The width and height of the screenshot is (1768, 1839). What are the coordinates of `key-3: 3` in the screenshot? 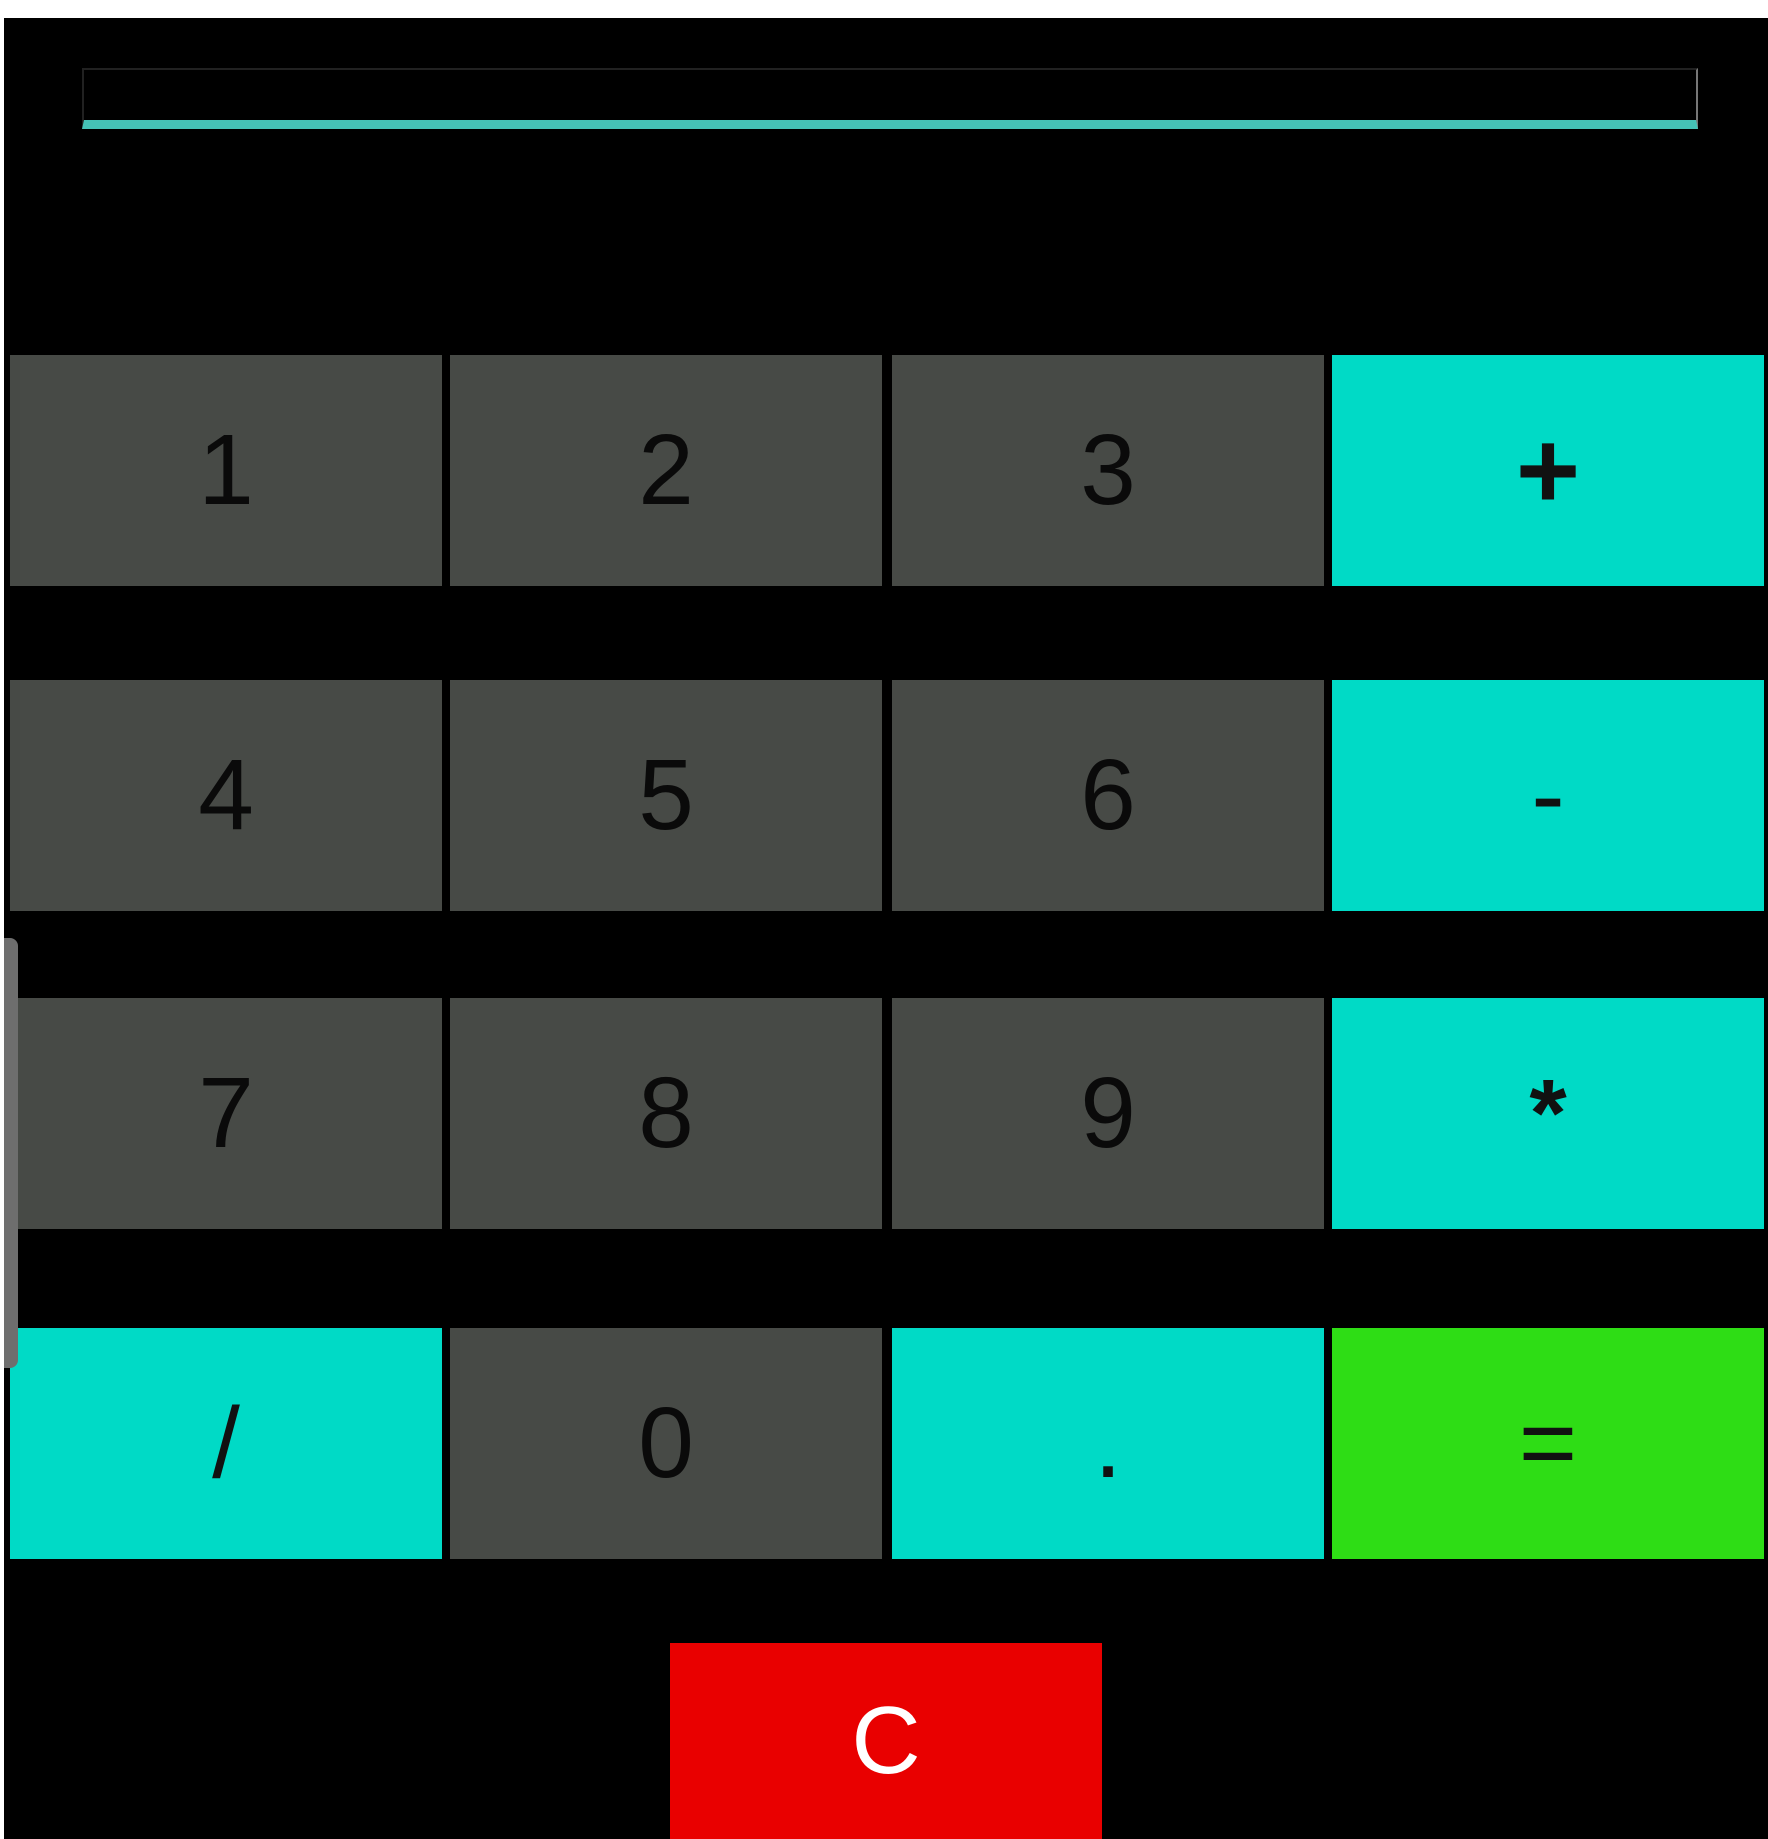 It's located at (1108, 470).